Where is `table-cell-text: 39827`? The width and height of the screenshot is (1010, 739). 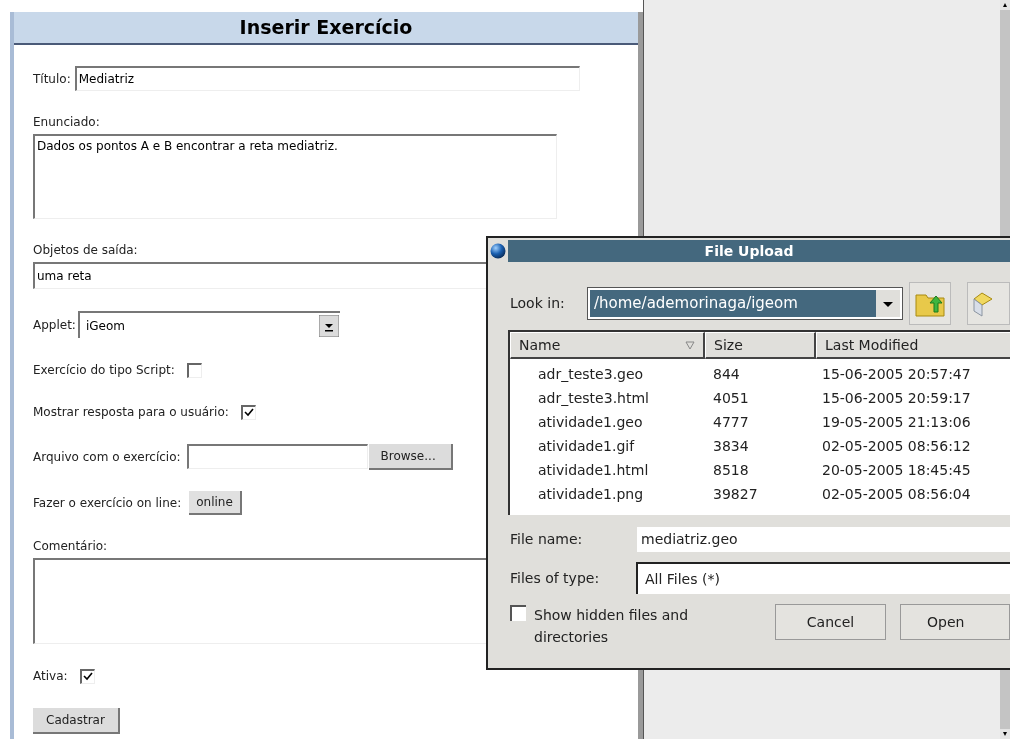 table-cell-text: 39827 is located at coordinates (735, 494).